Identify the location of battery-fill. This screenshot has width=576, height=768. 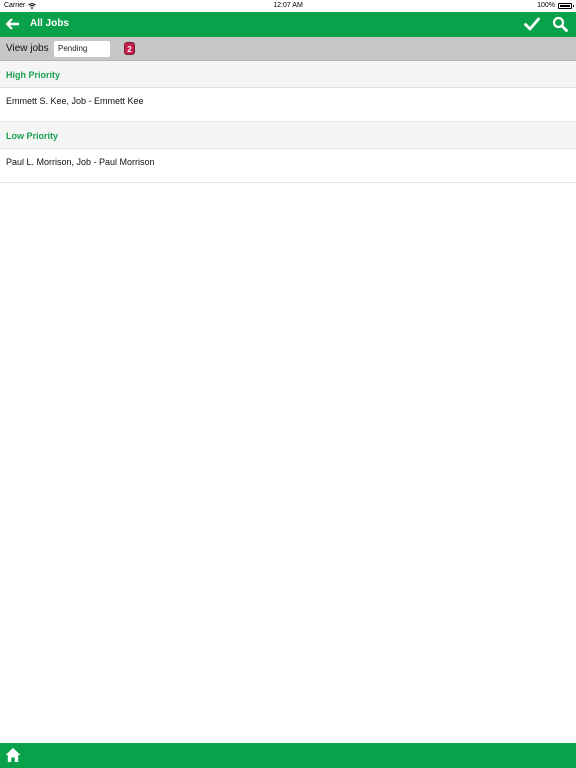
(565, 5).